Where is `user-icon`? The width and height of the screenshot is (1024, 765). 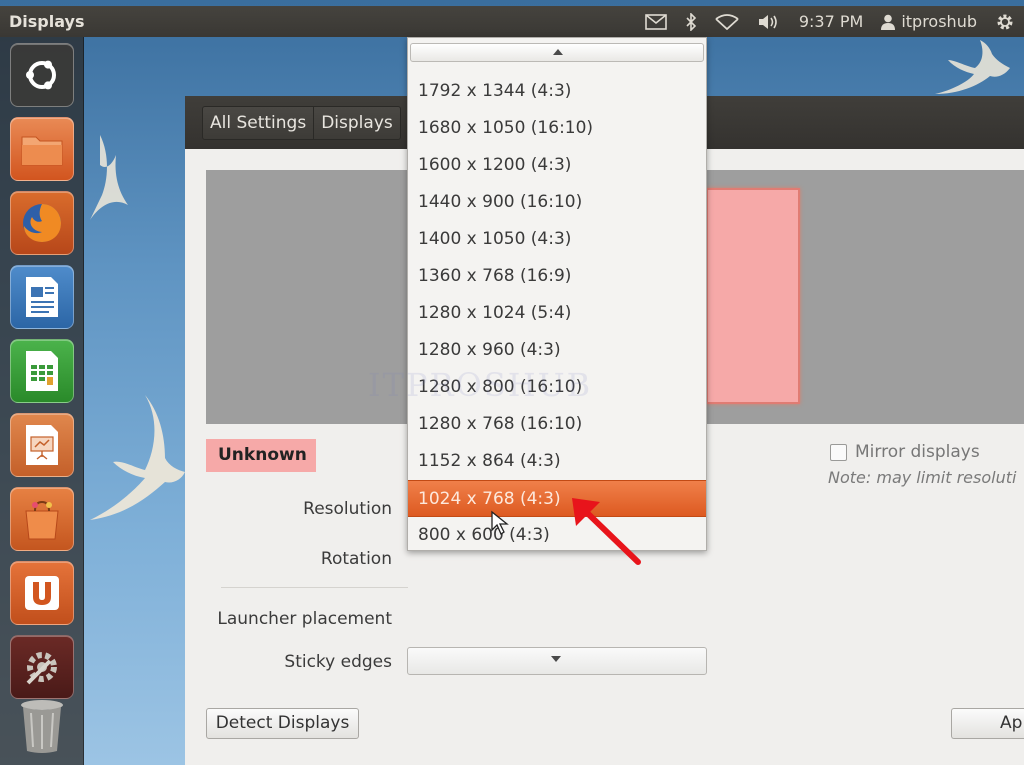 user-icon is located at coordinates (888, 22).